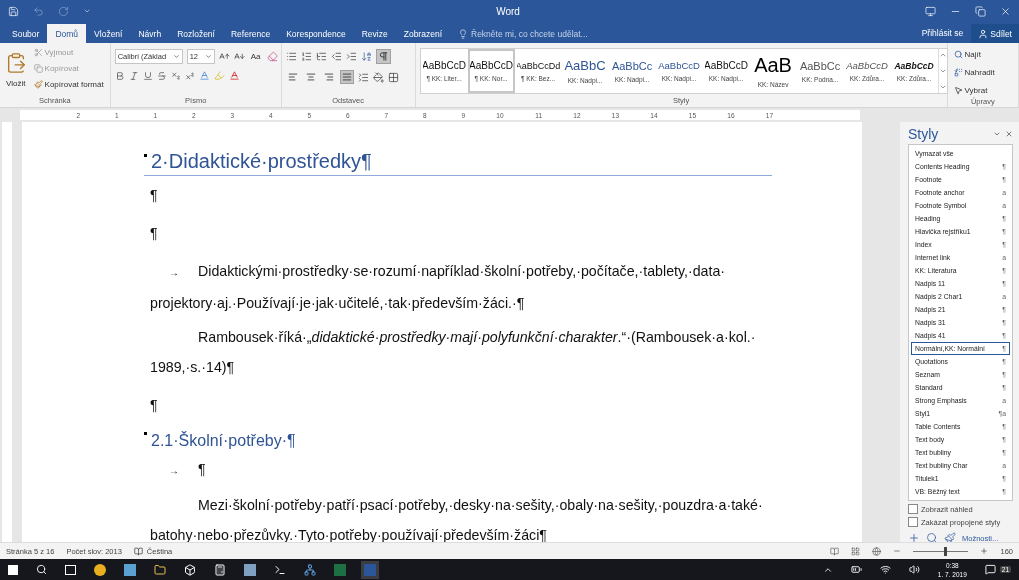 The width and height of the screenshot is (1019, 580). Describe the element at coordinates (119, 75) in the screenshot. I see `bold-icon` at that location.